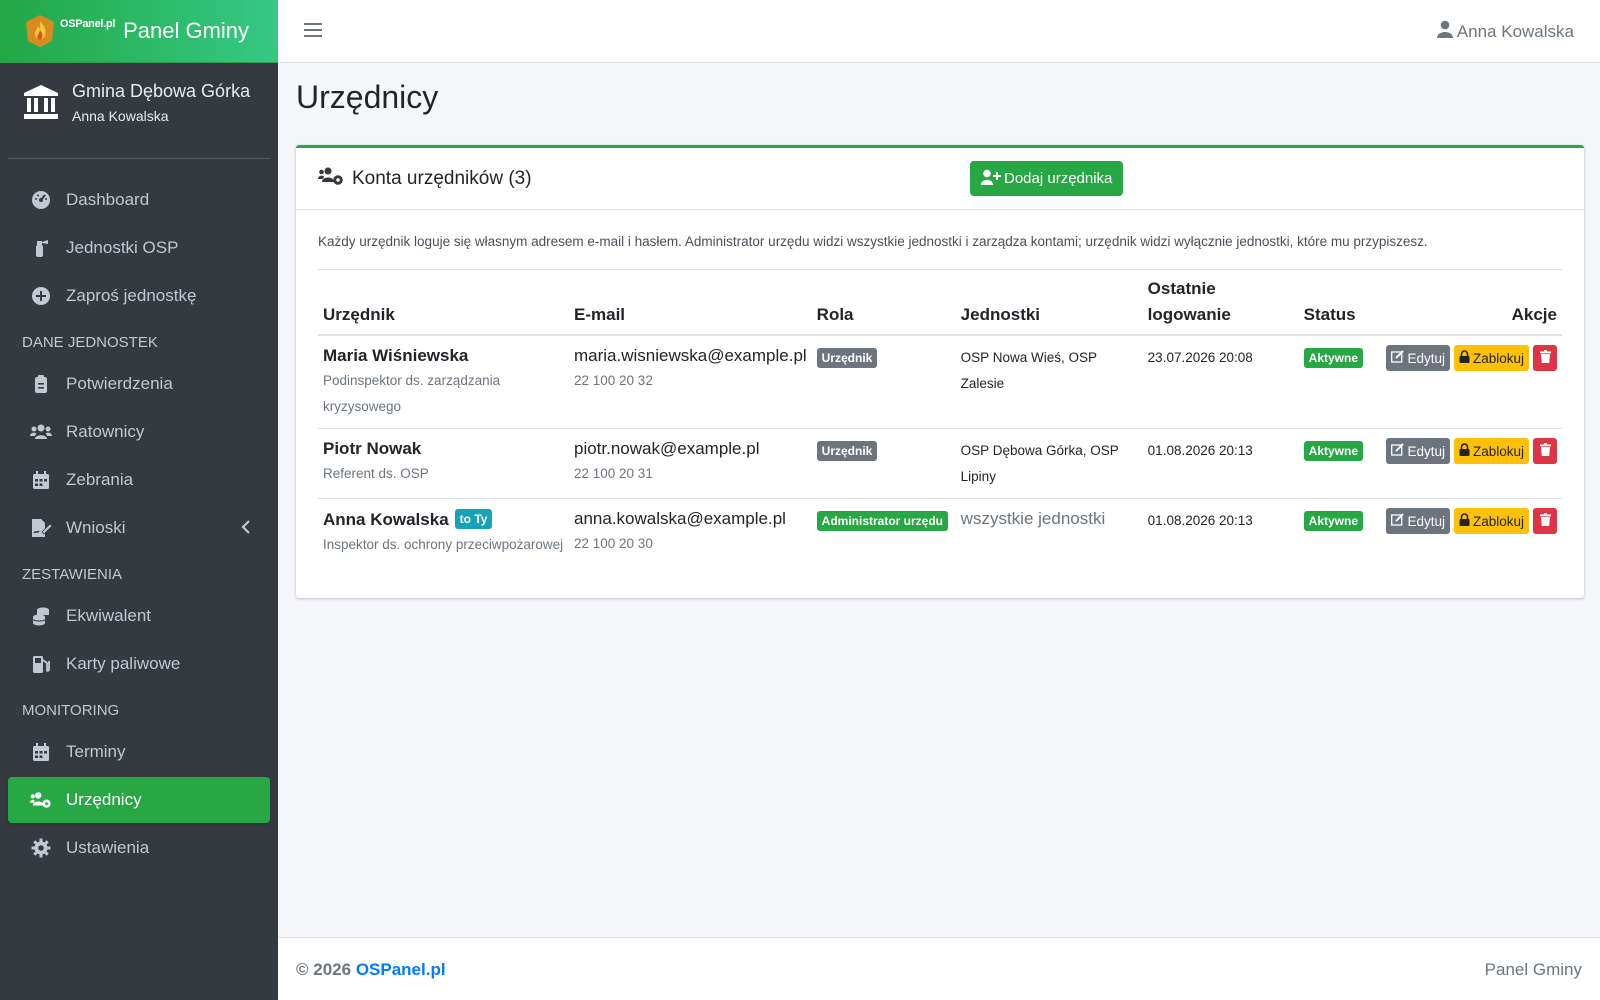  I want to click on add-official-label: Dodaj urzędnika, so click(1058, 178).